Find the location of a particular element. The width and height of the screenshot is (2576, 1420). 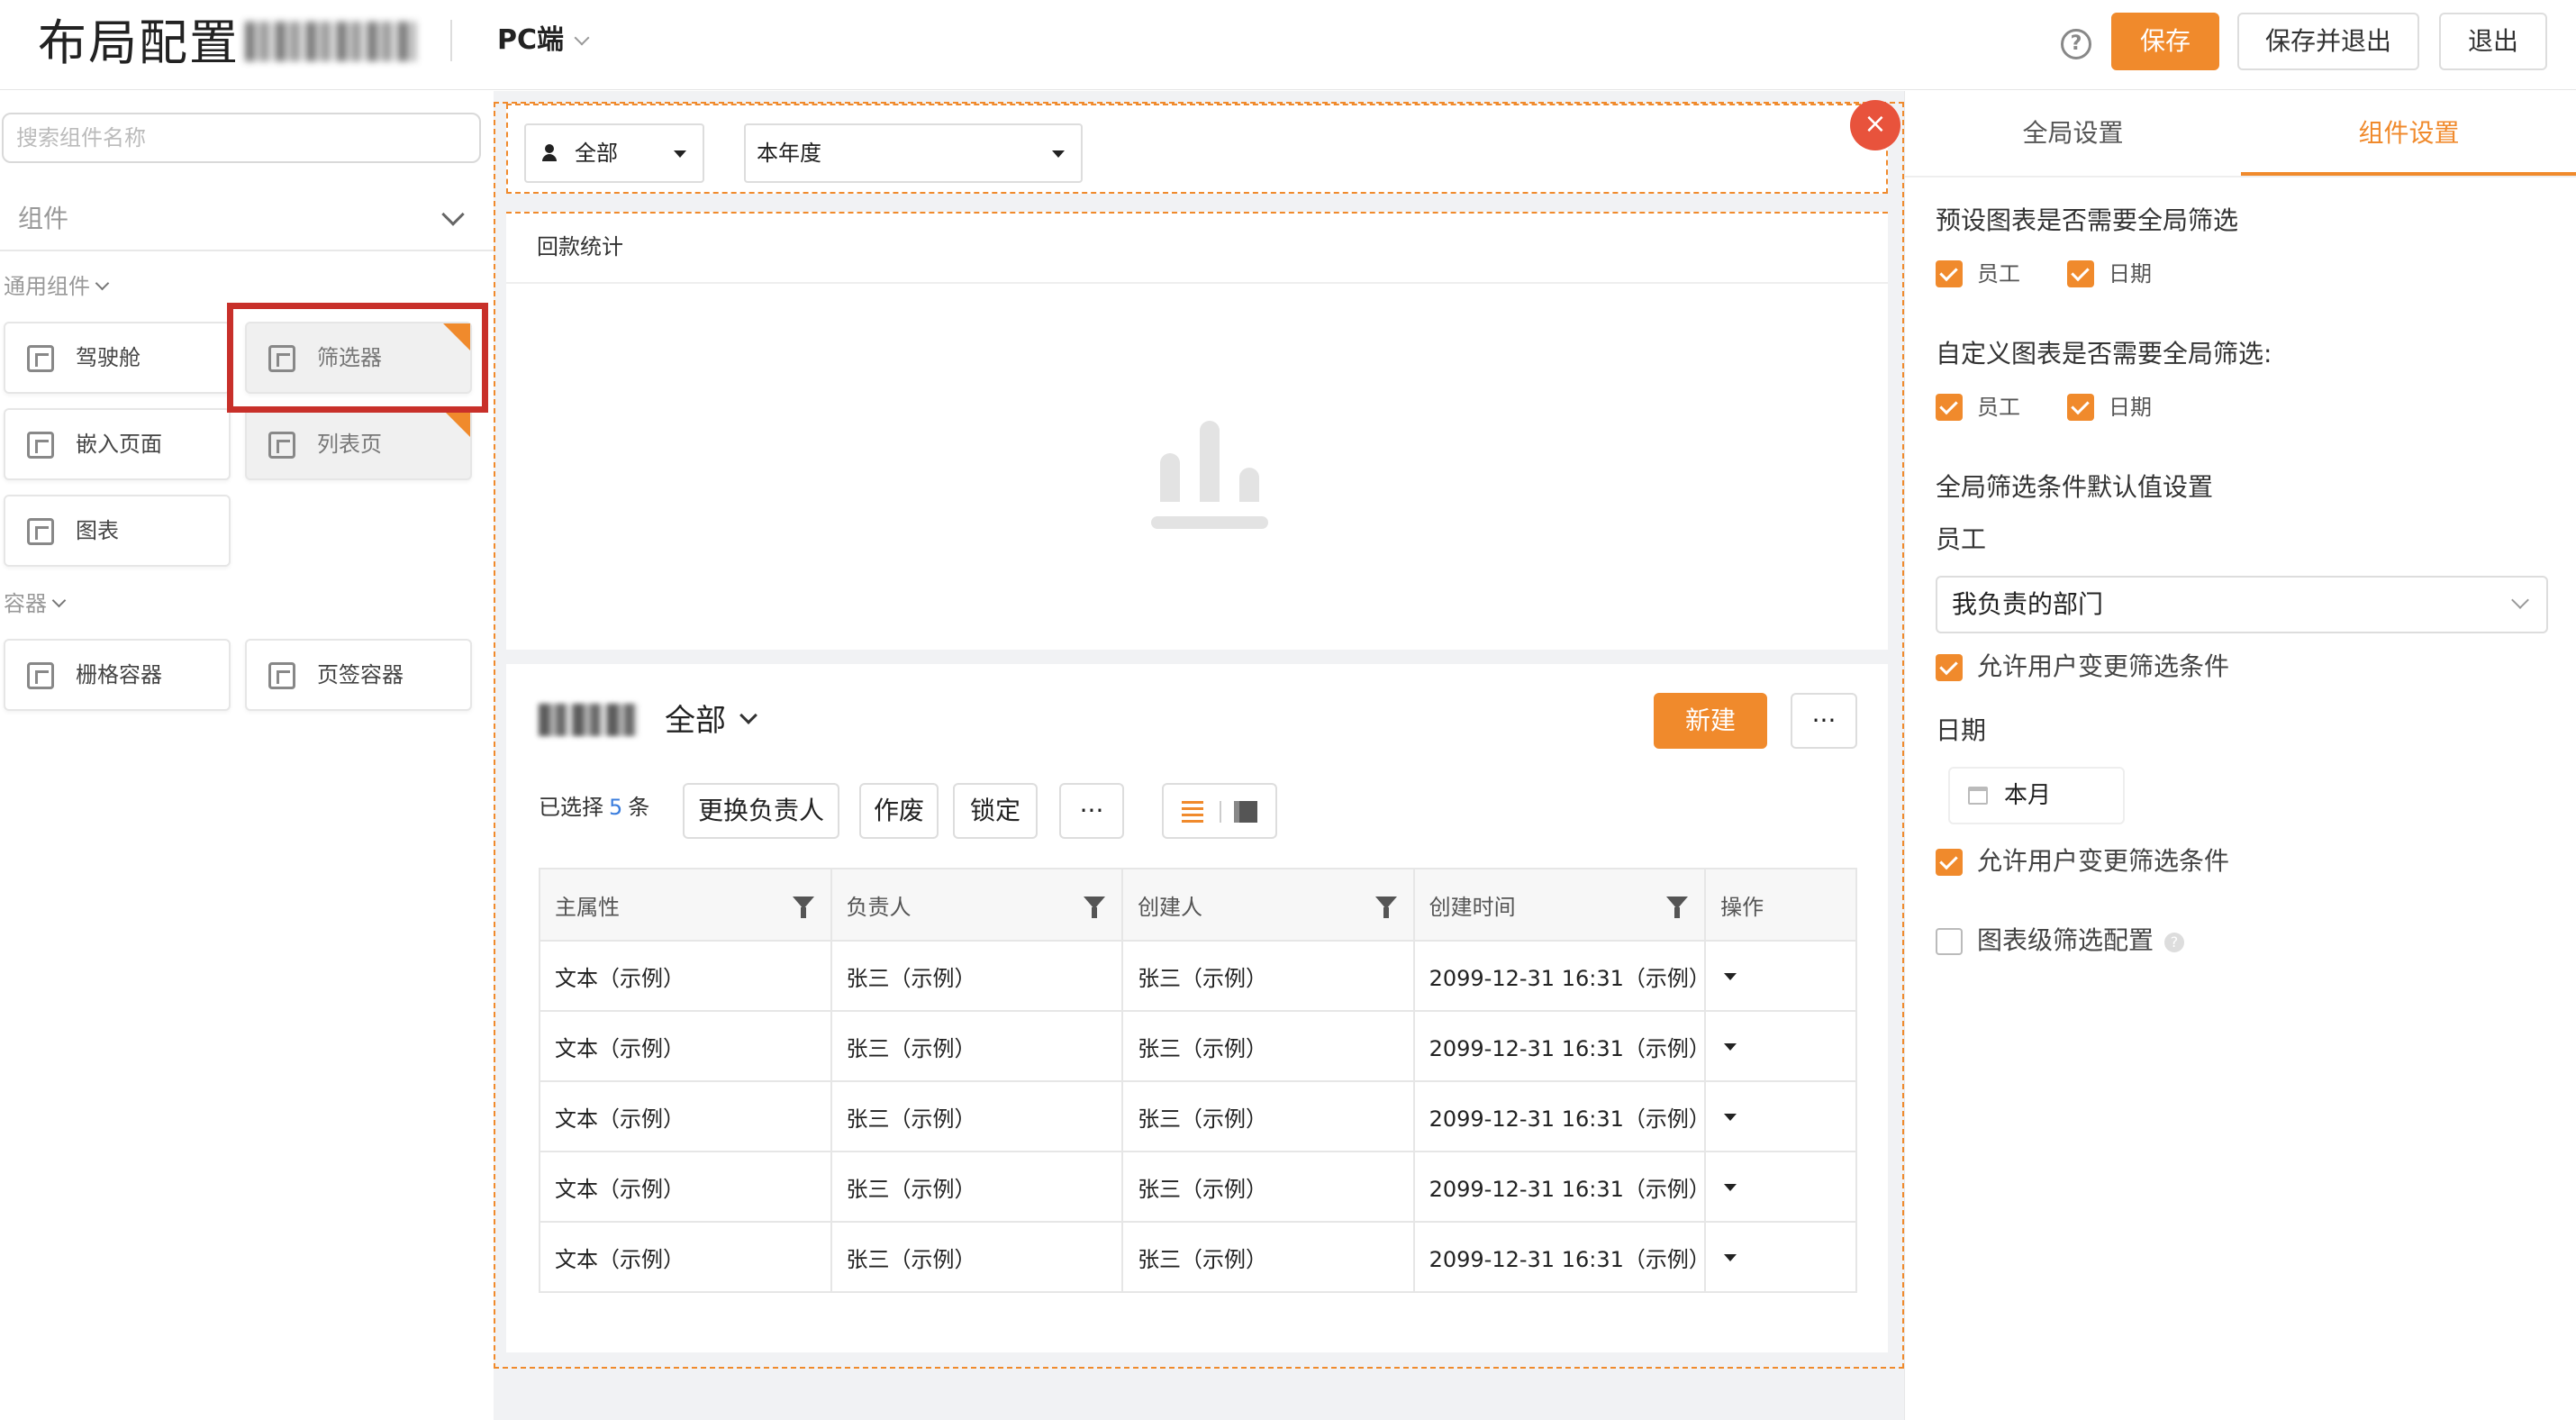

column-header: 操作 is located at coordinates (1780, 905).